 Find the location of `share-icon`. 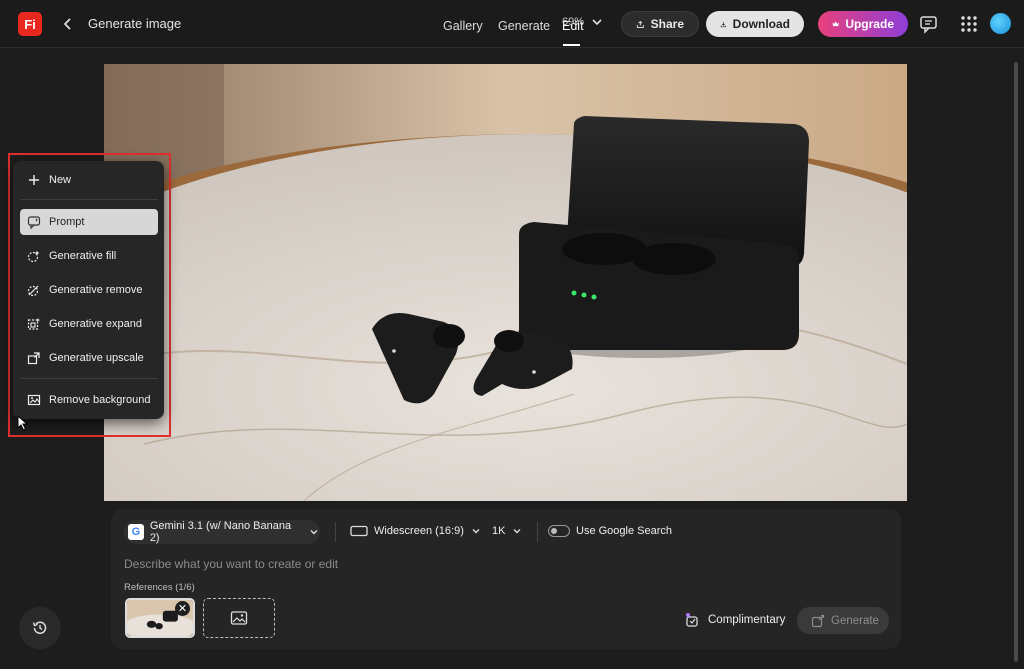

share-icon is located at coordinates (640, 24).